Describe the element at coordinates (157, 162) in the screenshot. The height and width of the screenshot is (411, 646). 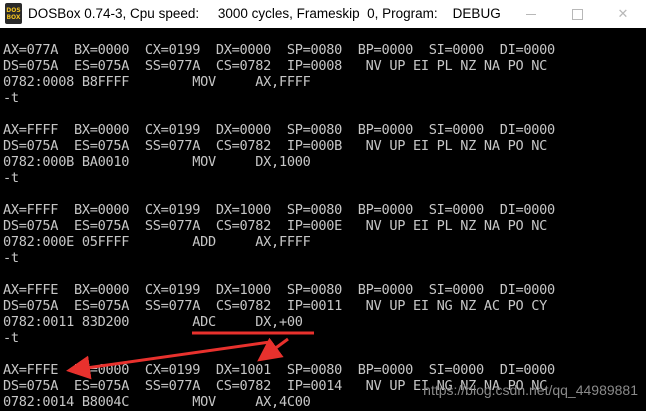
I see `console-line: 0782:000B BA0010 MOV DX,1000` at that location.